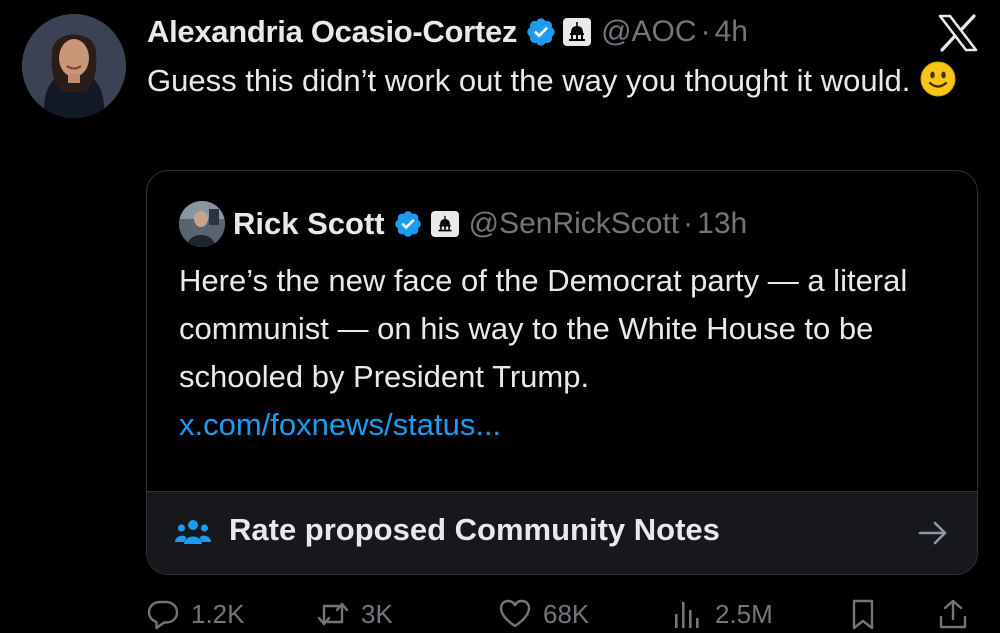 The image size is (1000, 633). What do you see at coordinates (332, 32) in the screenshot?
I see `author-name: Alexandria Ocasio-Cortez` at bounding box center [332, 32].